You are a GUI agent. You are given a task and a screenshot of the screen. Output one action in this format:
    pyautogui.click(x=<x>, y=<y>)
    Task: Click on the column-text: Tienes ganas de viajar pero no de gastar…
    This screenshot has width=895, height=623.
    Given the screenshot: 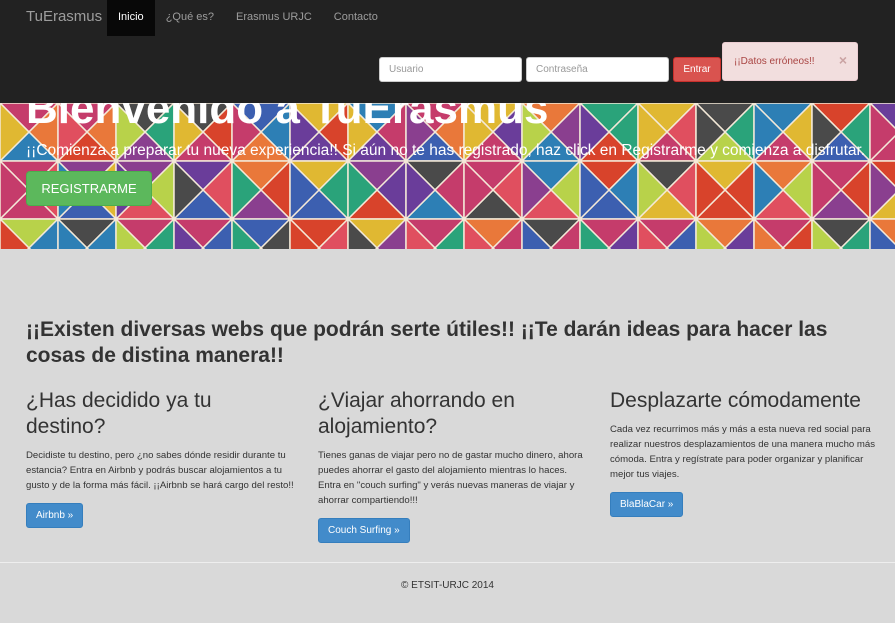 What is the action you would take?
    pyautogui.click(x=450, y=478)
    